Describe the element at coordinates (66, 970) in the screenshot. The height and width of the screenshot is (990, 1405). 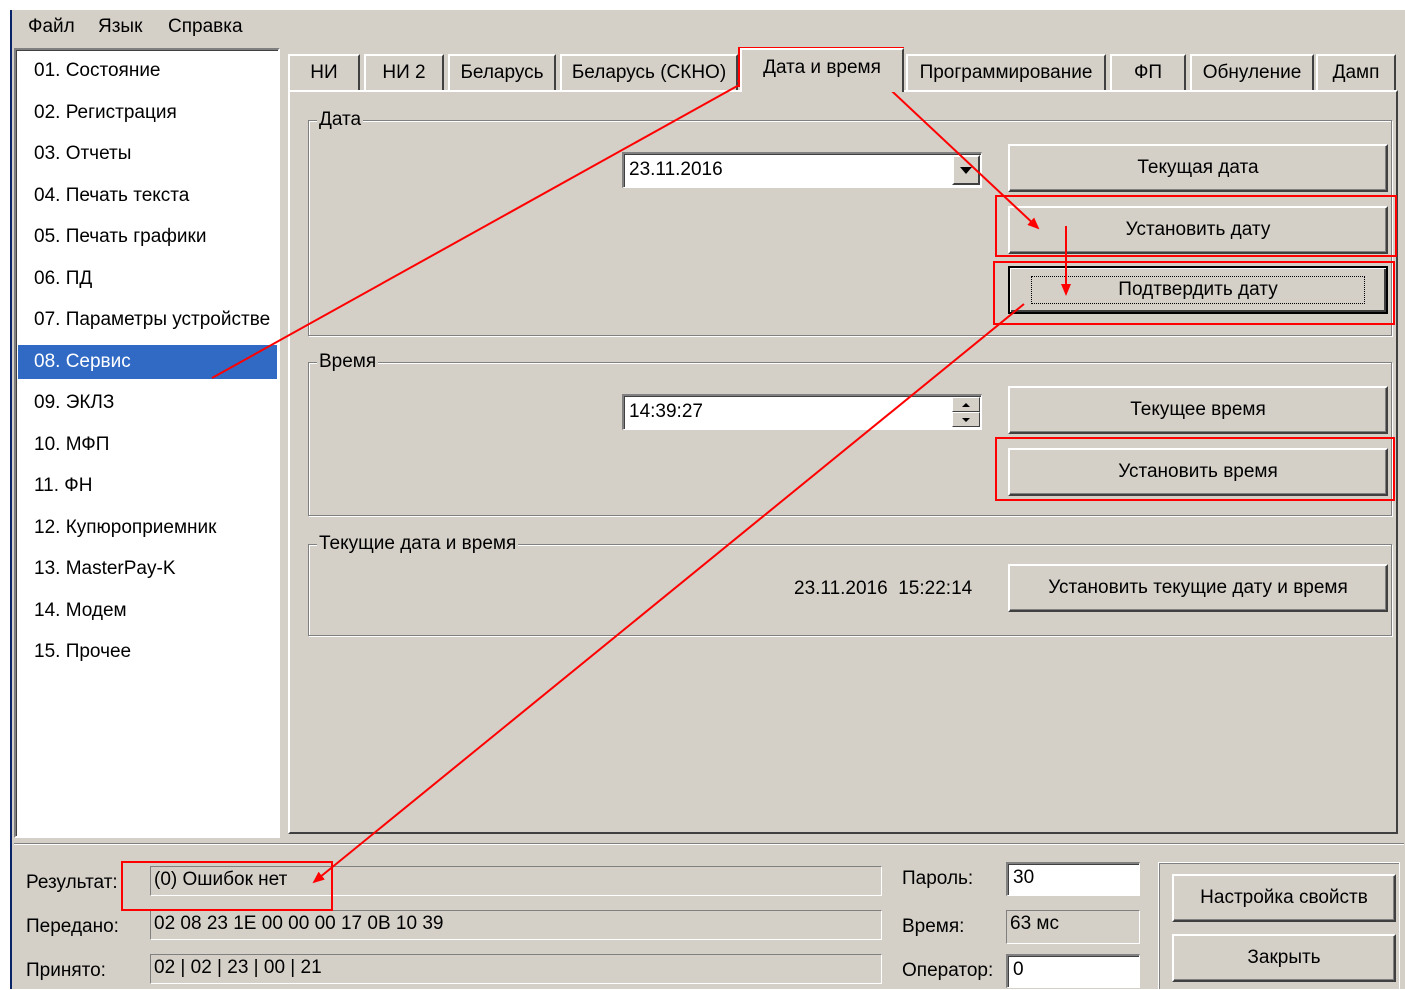
I see `received-label: Принято:` at that location.